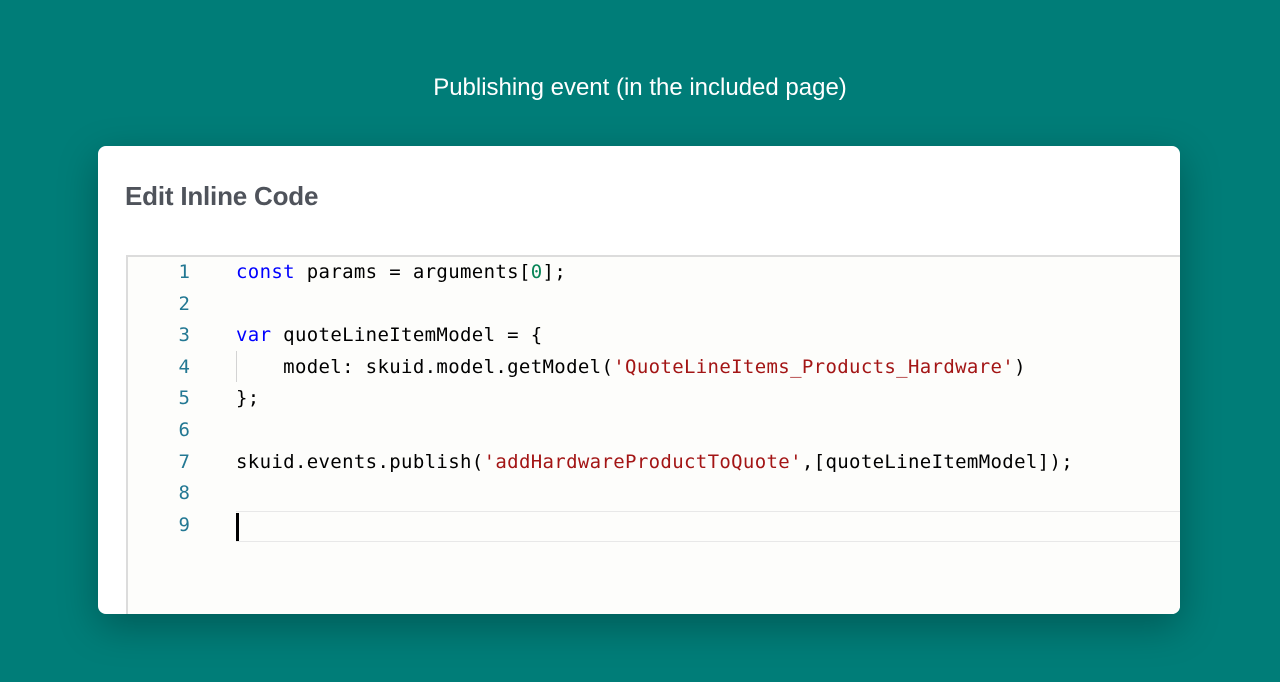 The height and width of the screenshot is (682, 1280). What do you see at coordinates (654, 430) in the screenshot?
I see `code-line: 6` at bounding box center [654, 430].